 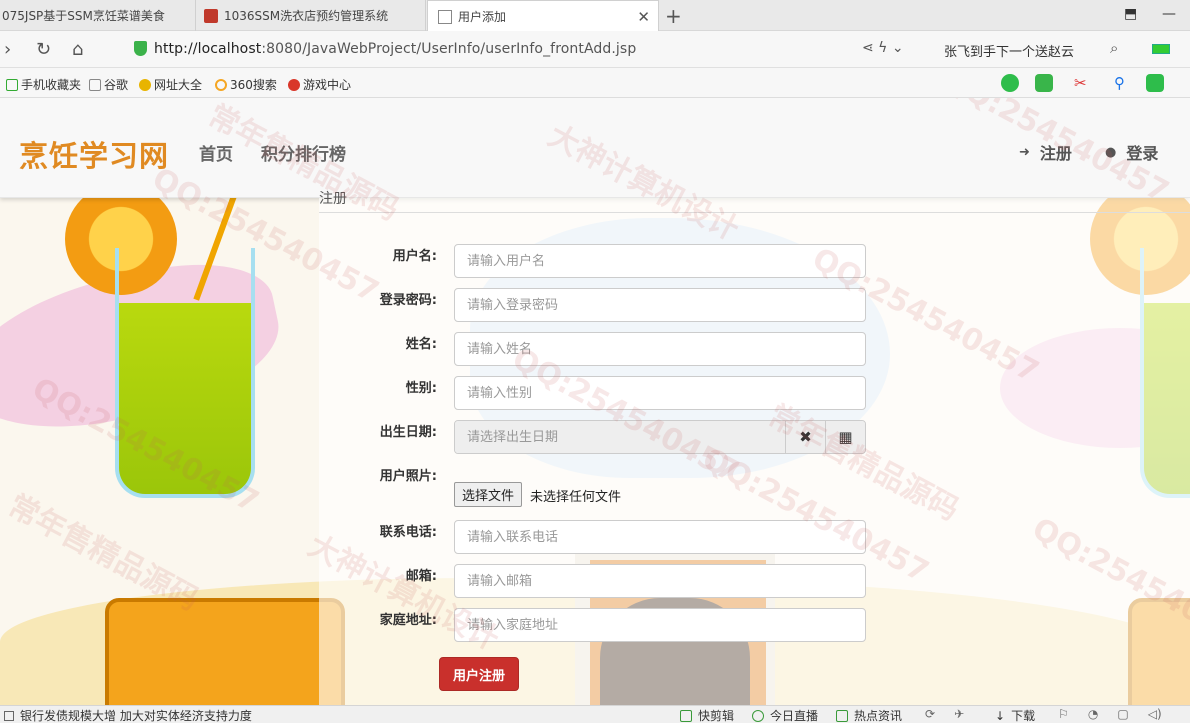 I want to click on form-row-gender: 性别:, so click(x=599, y=393).